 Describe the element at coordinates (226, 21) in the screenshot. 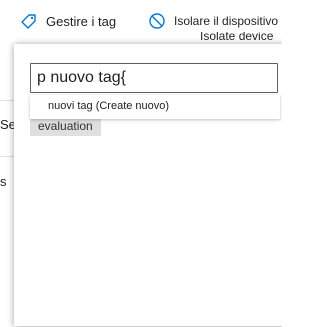

I see `isolate-device-text: Isolare il dispositivo` at that location.